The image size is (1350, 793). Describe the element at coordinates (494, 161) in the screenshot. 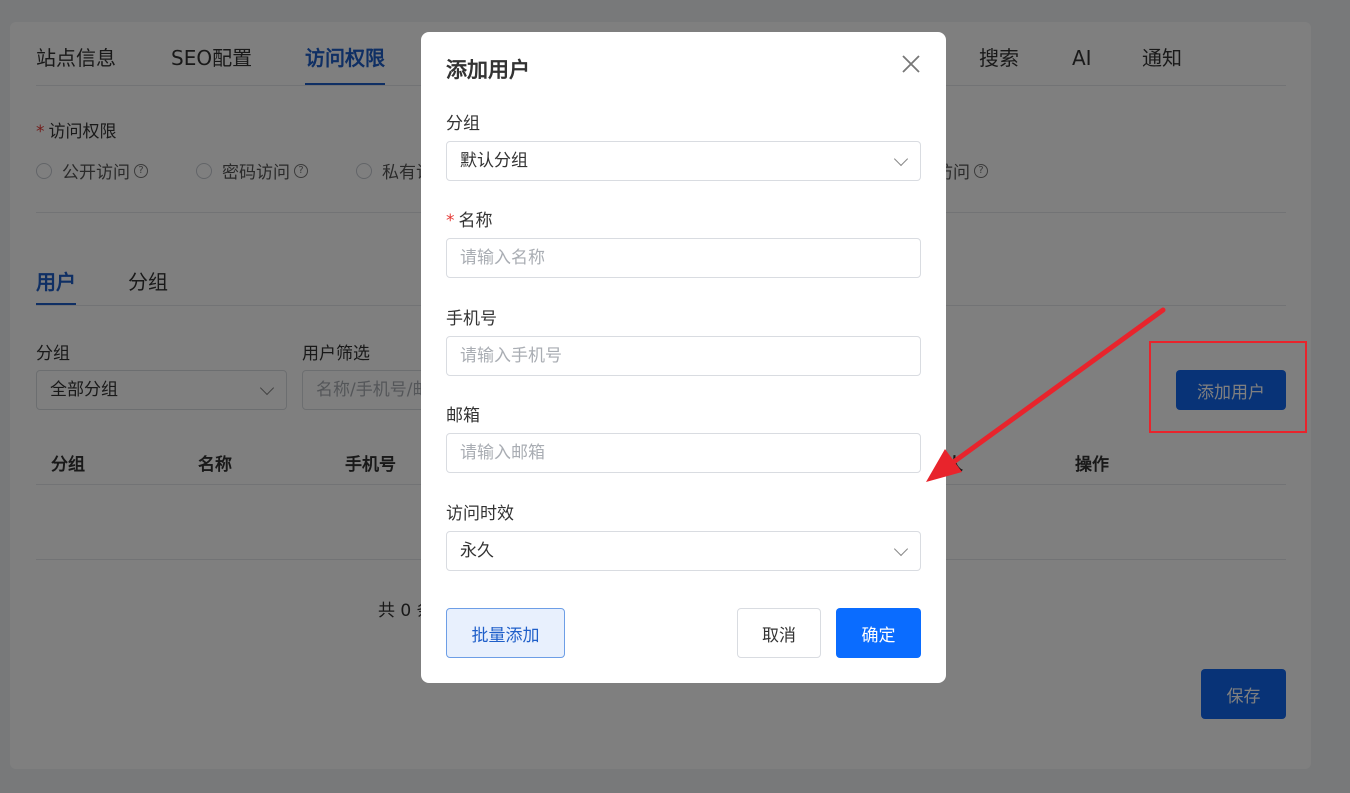

I see `dialog-group-value: 默认分组` at that location.